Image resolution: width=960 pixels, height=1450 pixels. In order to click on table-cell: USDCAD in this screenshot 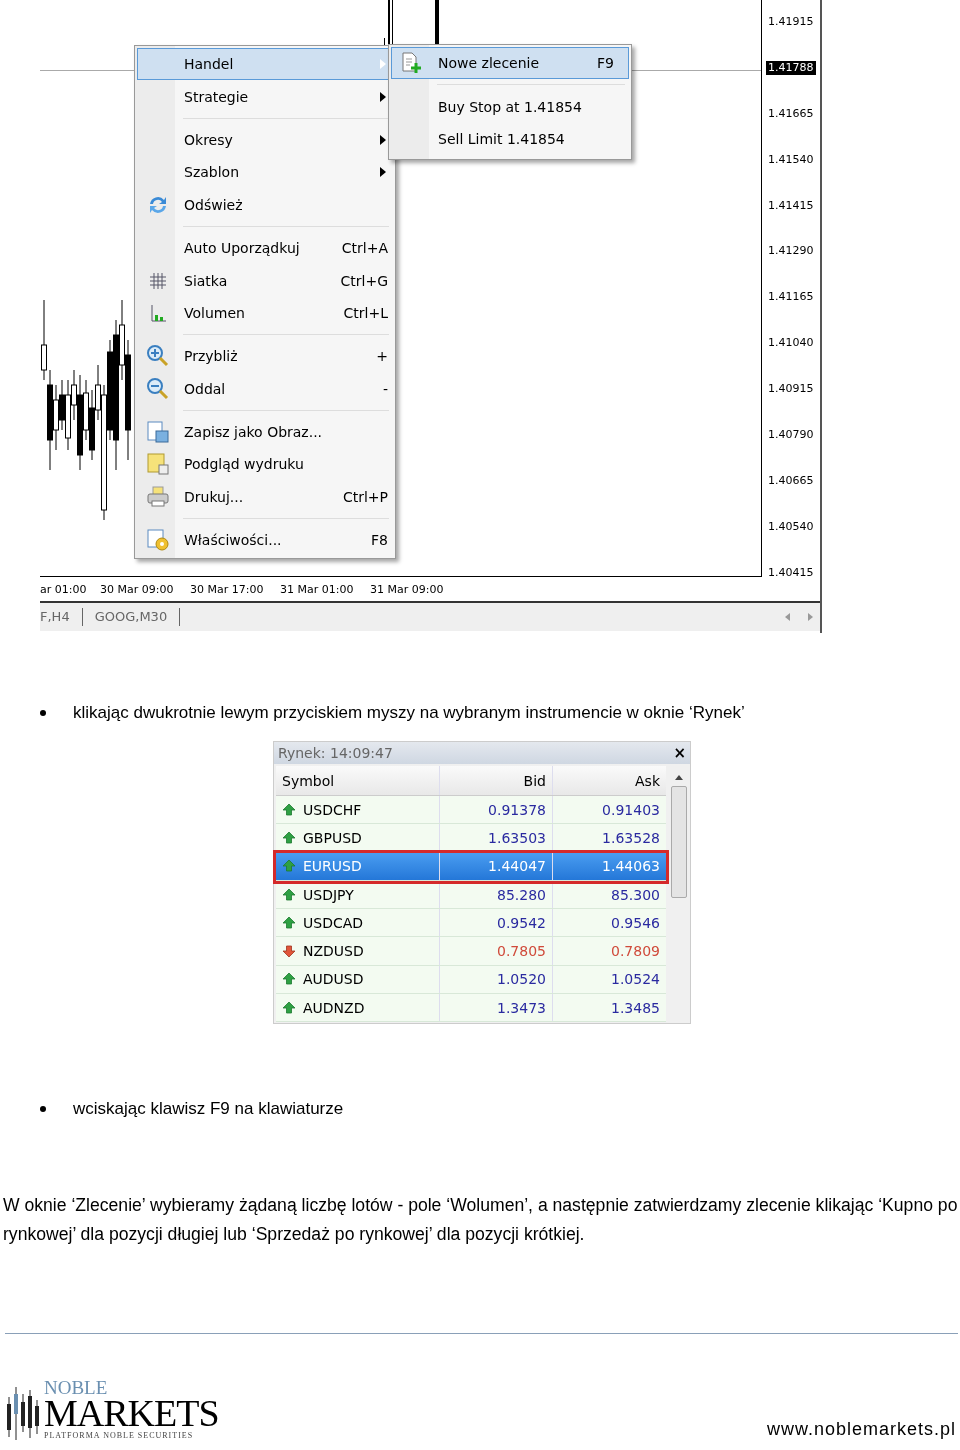, I will do `click(358, 923)`.